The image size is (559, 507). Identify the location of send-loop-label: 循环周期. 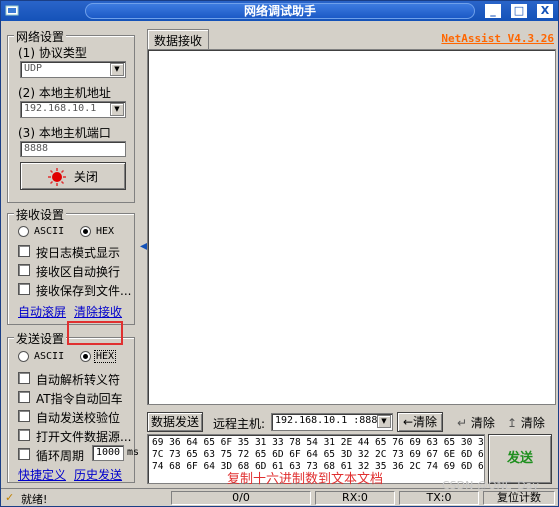
(60, 456).